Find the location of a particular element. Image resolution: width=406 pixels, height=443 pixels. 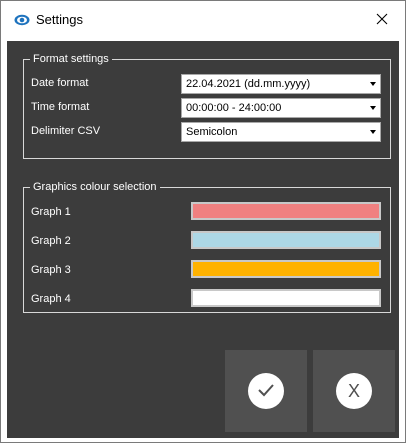

date-format-dropdown: 22.04.2021 (dd.mm.yyyy) is located at coordinates (281, 84).